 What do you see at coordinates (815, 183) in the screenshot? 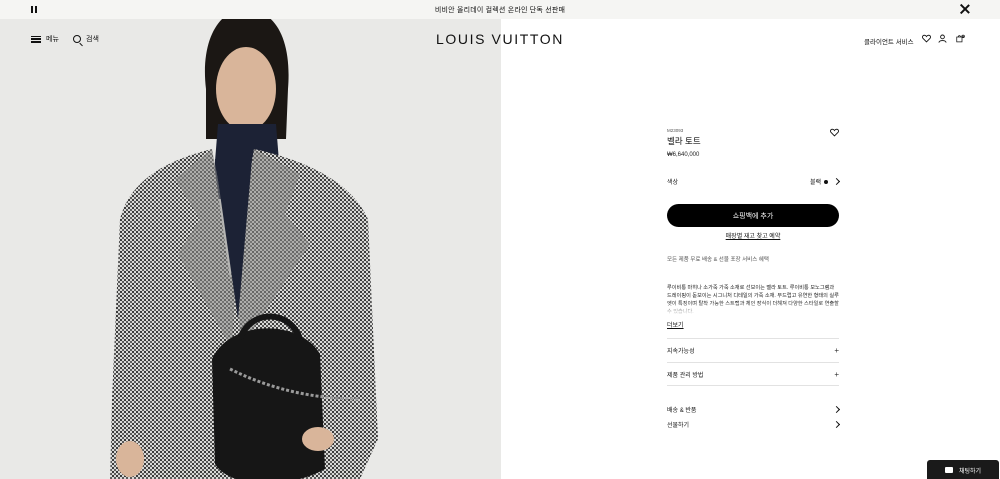
I see `color-value: 블랙` at bounding box center [815, 183].